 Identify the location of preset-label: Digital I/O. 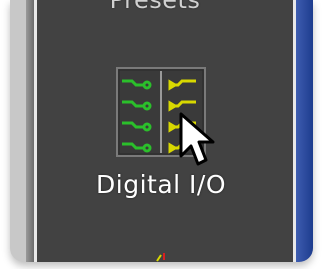
(161, 184).